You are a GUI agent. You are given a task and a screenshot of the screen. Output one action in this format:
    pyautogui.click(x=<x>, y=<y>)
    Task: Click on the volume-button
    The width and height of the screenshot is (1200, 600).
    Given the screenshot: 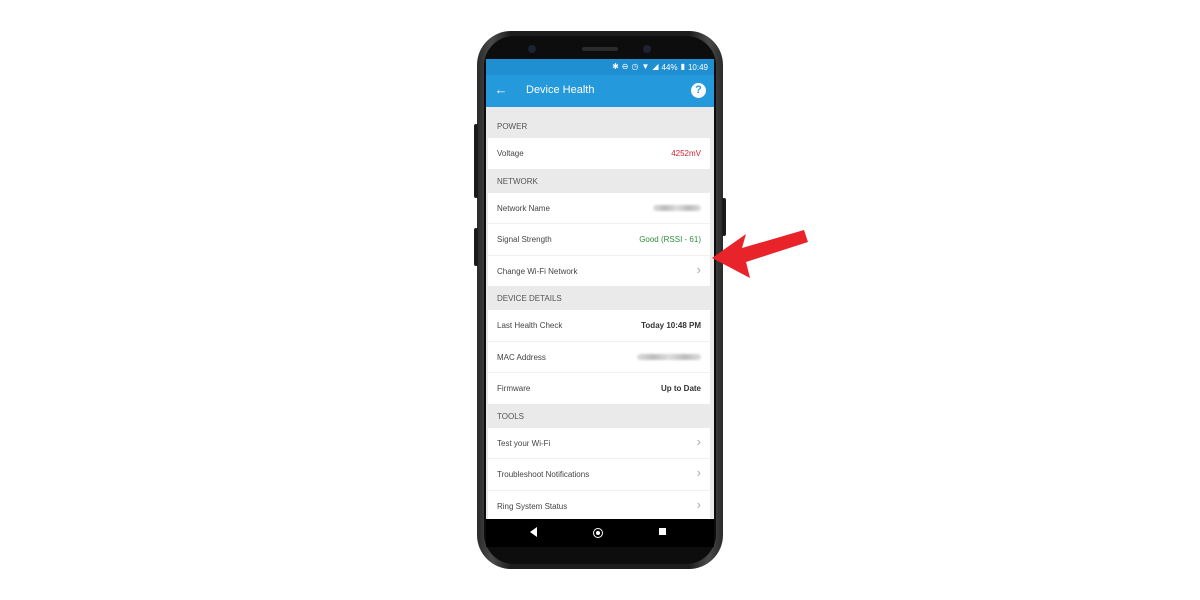 What is the action you would take?
    pyautogui.click(x=476, y=161)
    